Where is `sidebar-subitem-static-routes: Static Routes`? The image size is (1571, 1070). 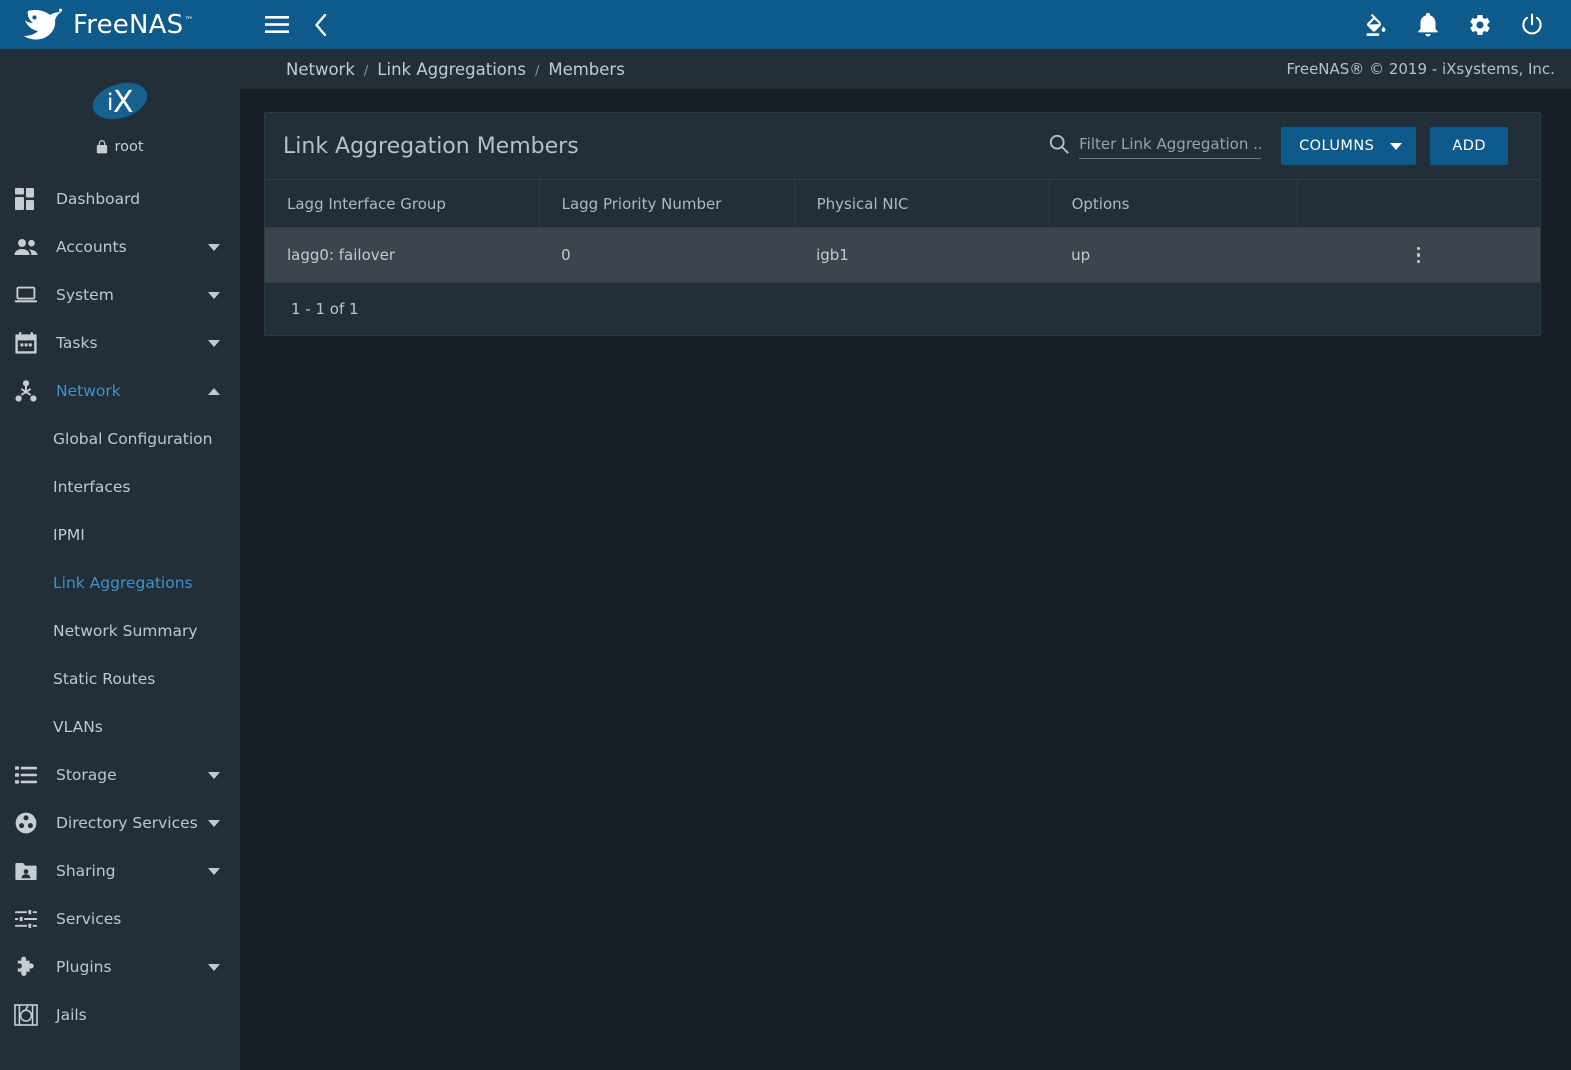
sidebar-subitem-static-routes: Static Routes is located at coordinates (120, 679).